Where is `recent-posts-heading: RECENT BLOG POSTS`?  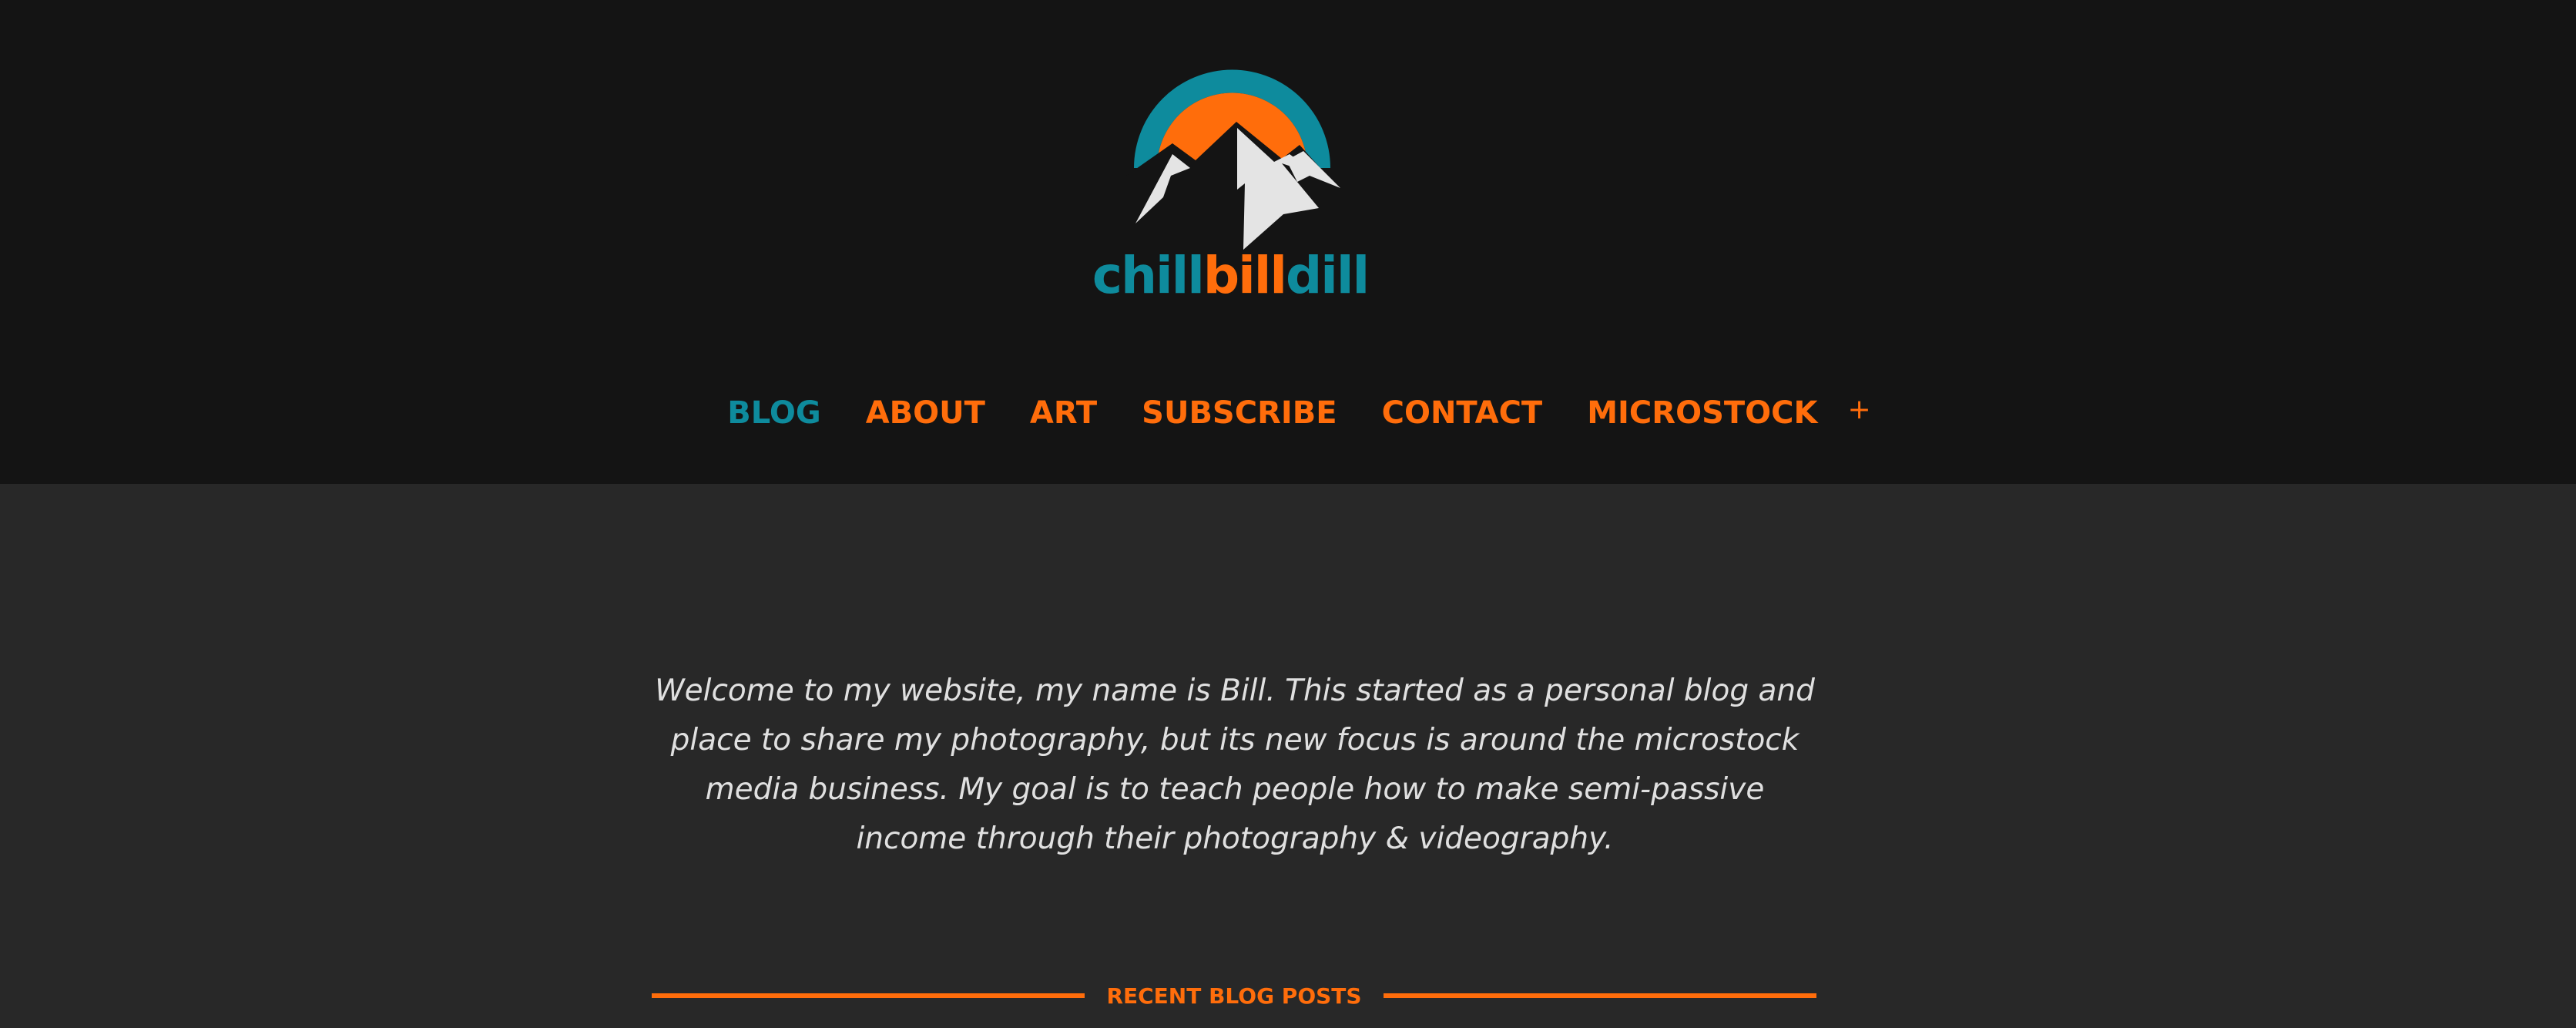 recent-posts-heading: RECENT BLOG POSTS is located at coordinates (1234, 996).